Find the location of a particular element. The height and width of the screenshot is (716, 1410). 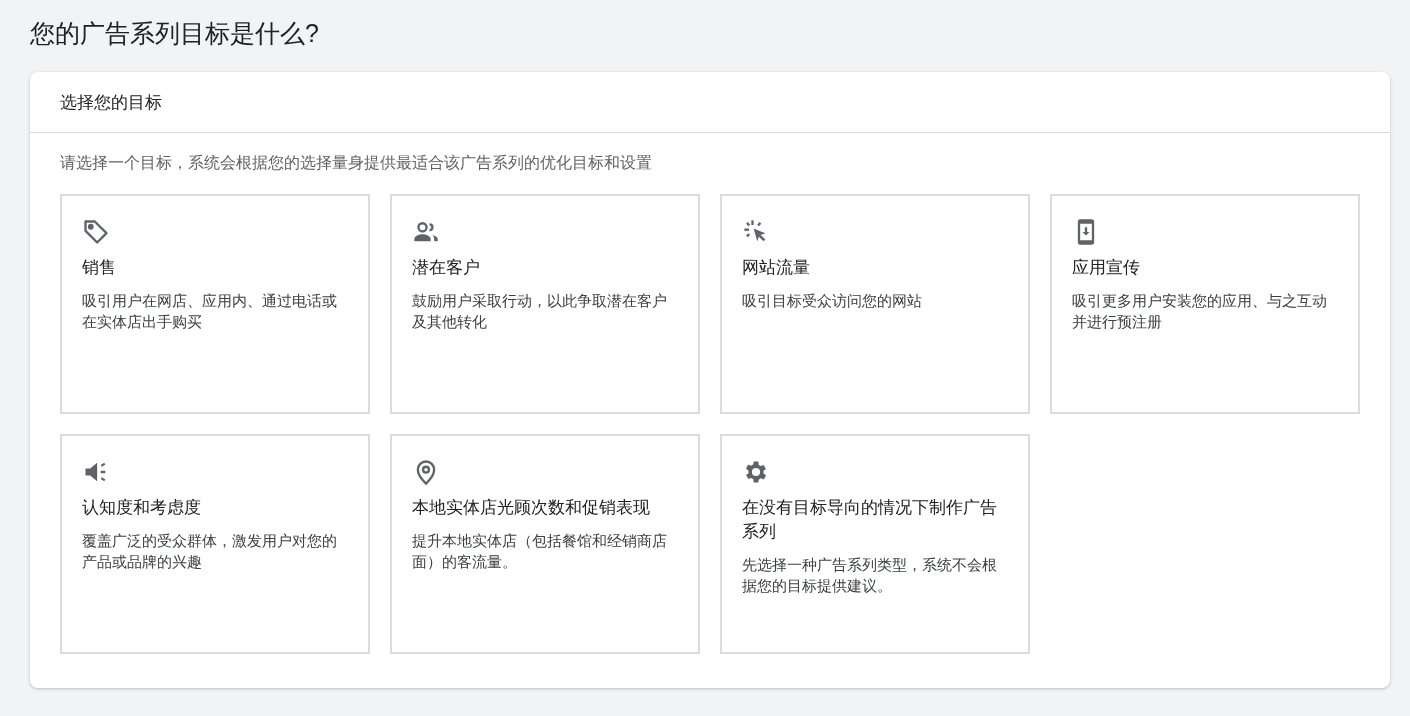

goal-card: 网站流量 吸引目标受众访问您的网站 is located at coordinates (875, 304).